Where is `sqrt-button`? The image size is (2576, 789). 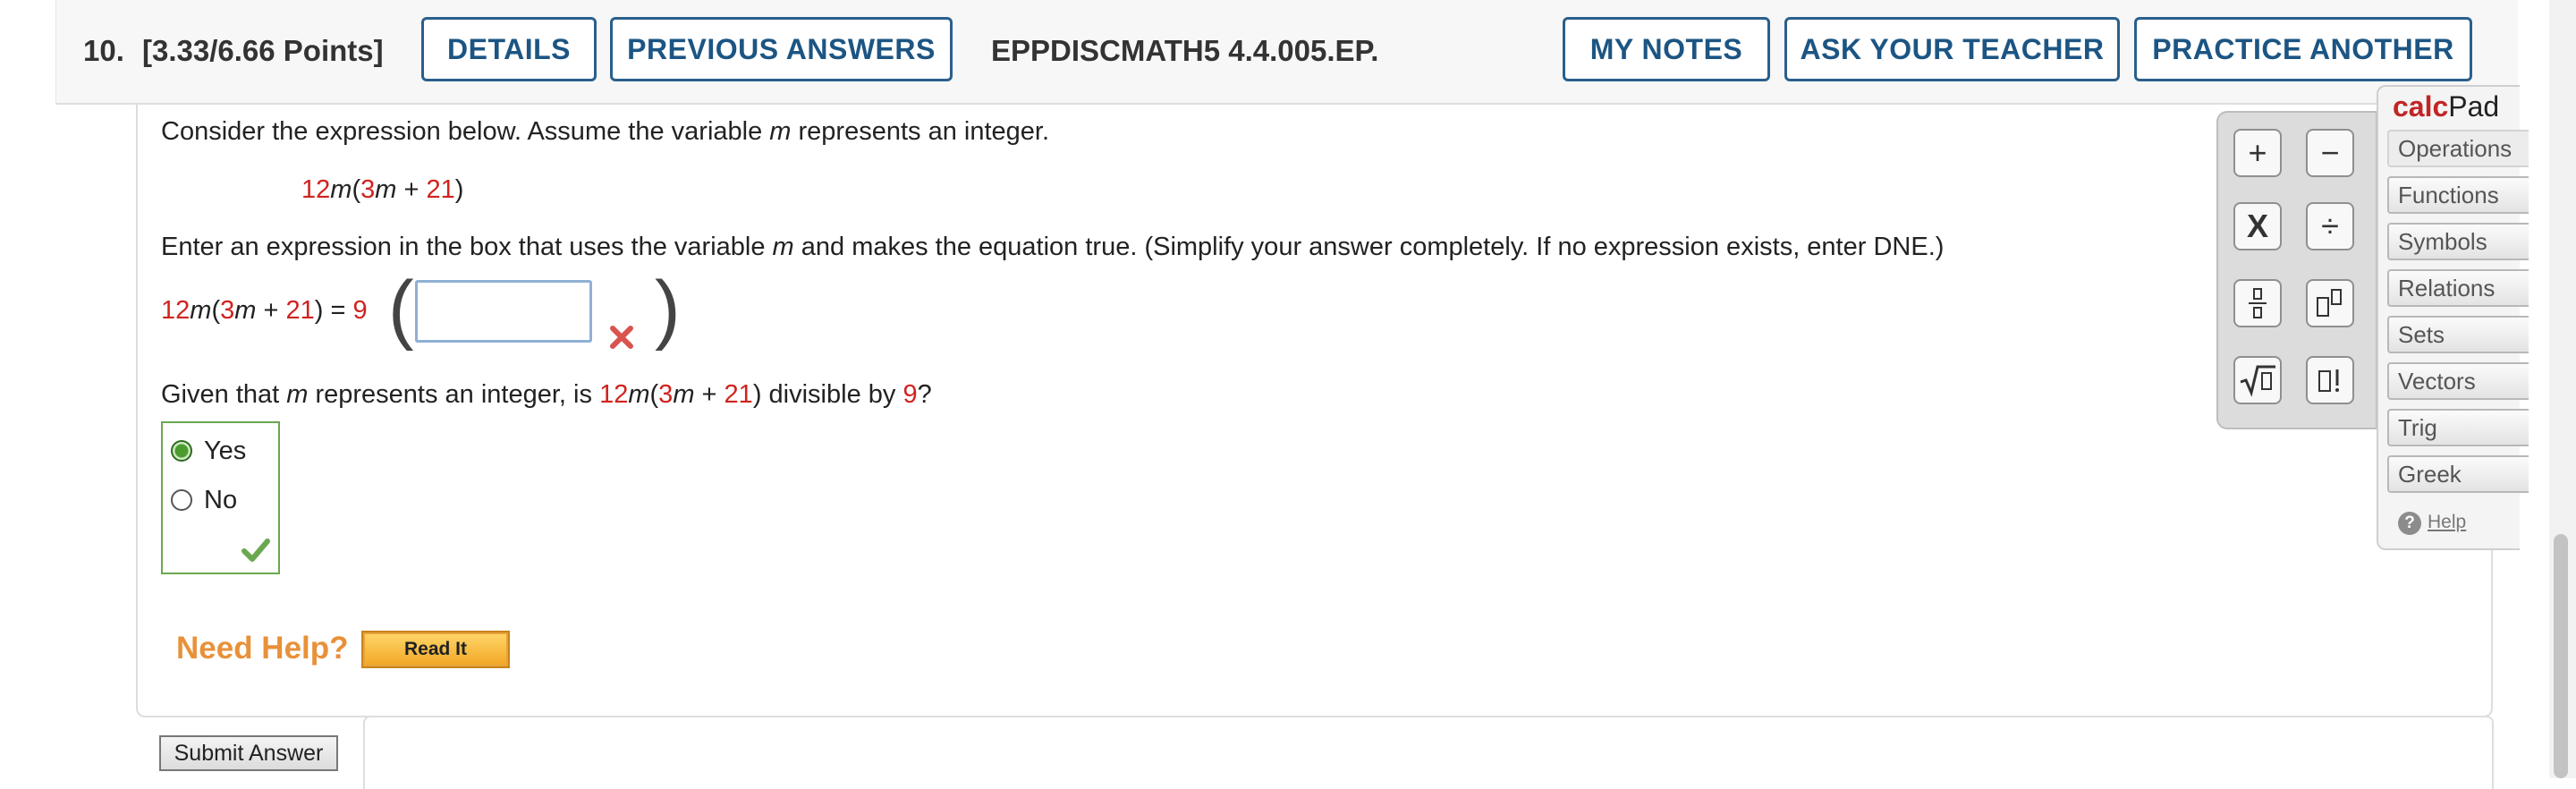
sqrt-button is located at coordinates (2257, 380).